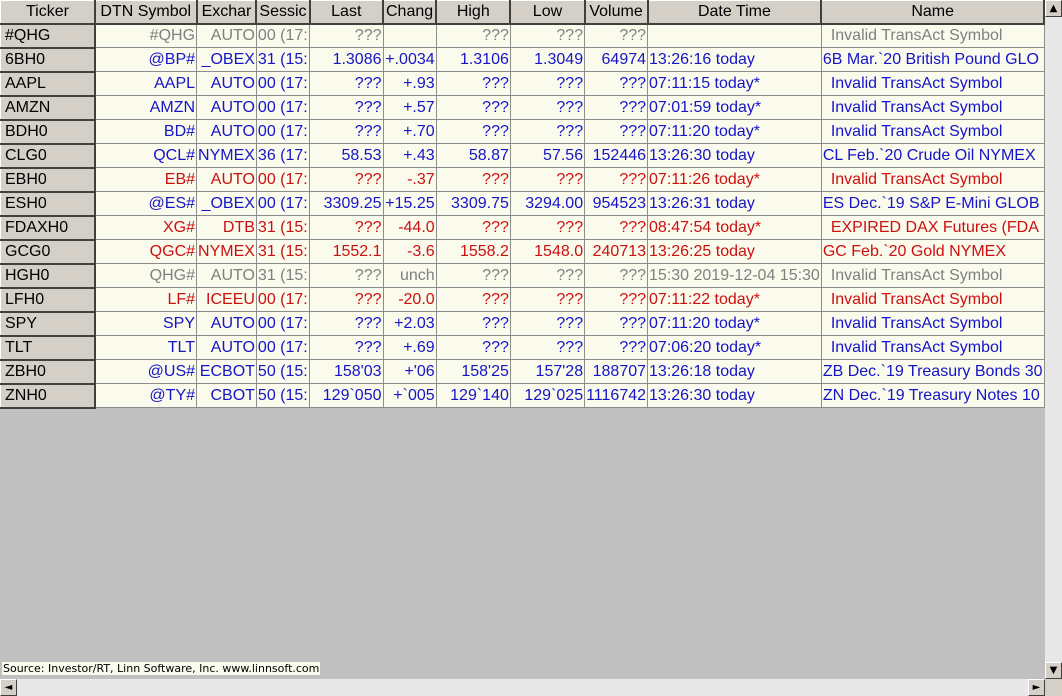 The height and width of the screenshot is (696, 1062). Describe the element at coordinates (735, 12) in the screenshot. I see `column-header-date-time: Date Time` at that location.